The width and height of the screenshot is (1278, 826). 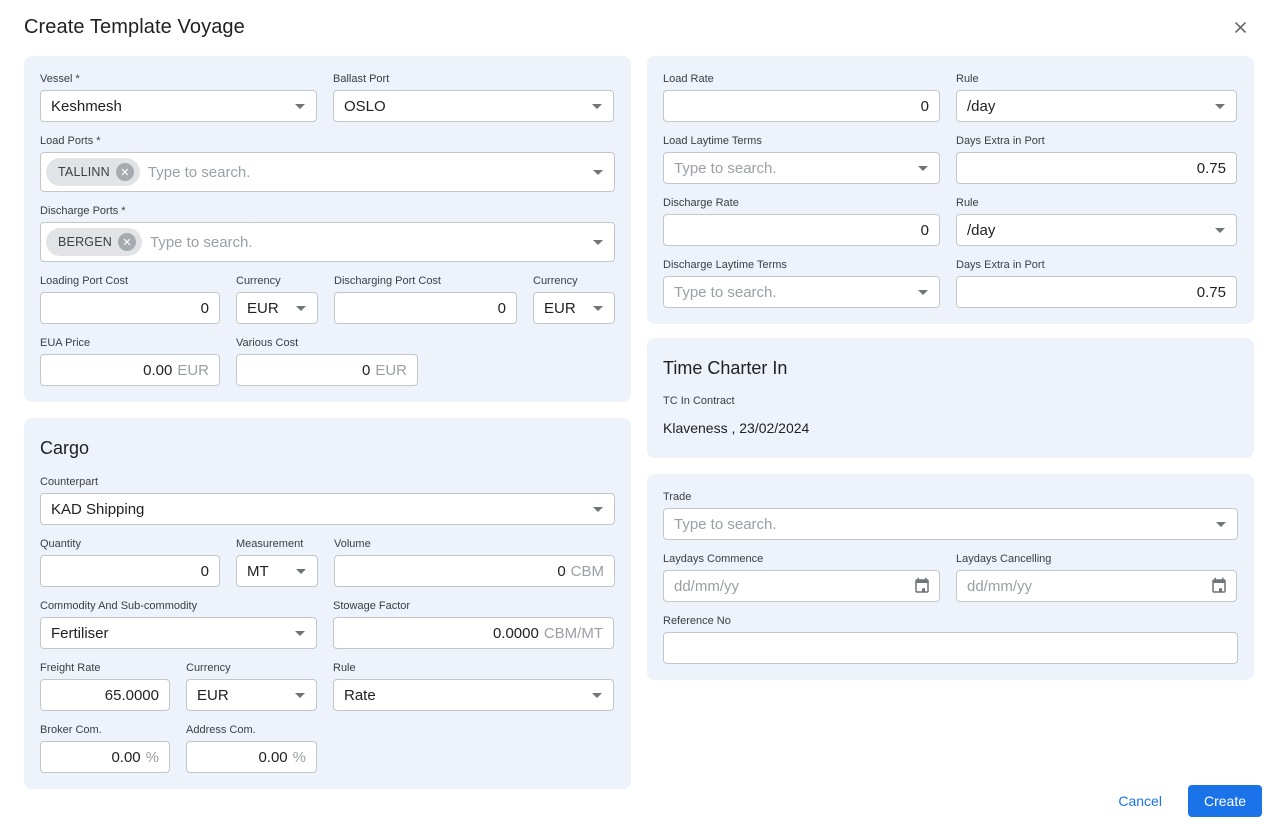 I want to click on trade-field: Trade, so click(x=950, y=515).